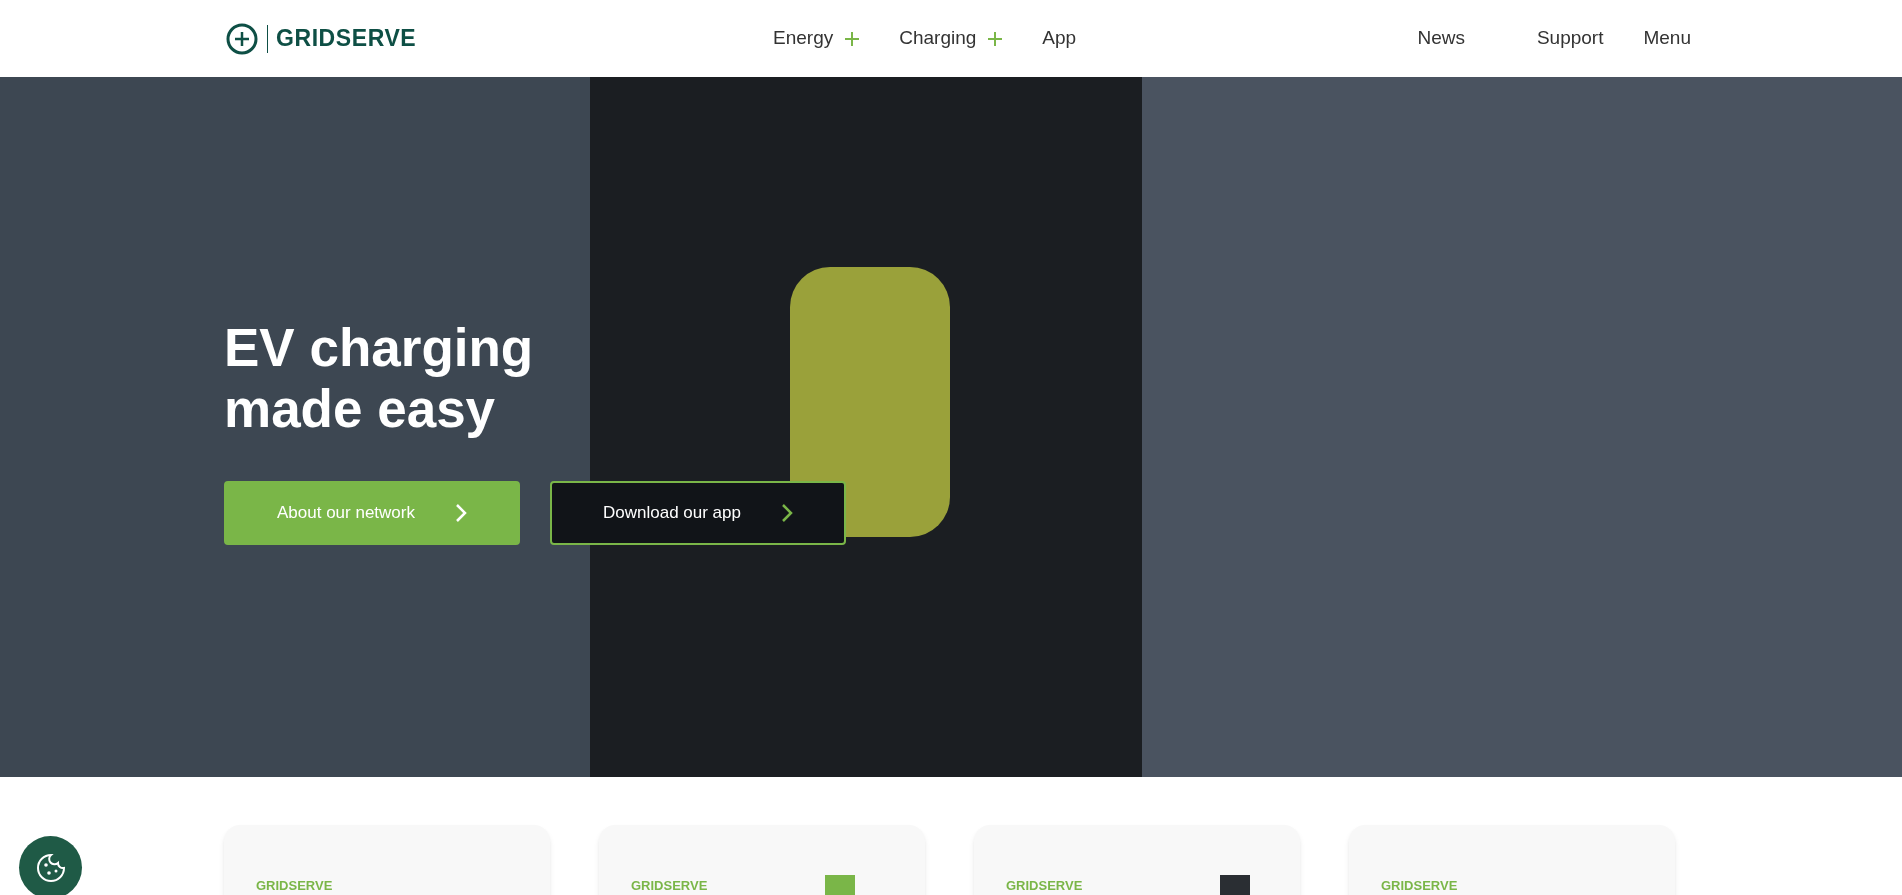 The image size is (1902, 895). What do you see at coordinates (951, 38) in the screenshot?
I see `nav-link: Charging` at bounding box center [951, 38].